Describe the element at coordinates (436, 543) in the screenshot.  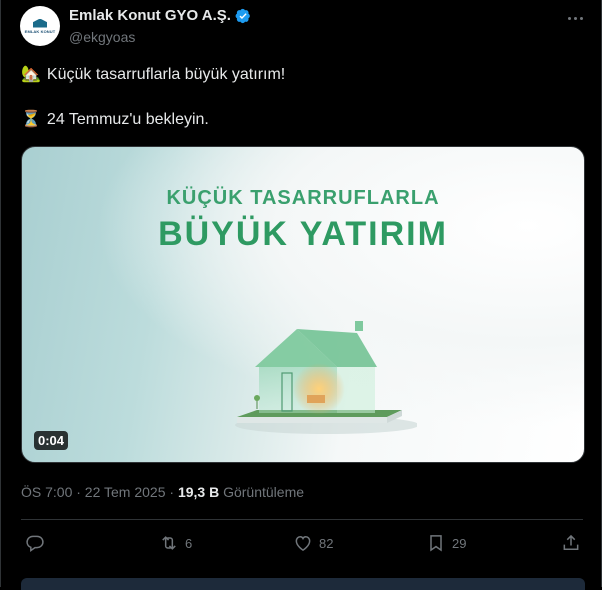
I see `bookmark-icon` at that location.